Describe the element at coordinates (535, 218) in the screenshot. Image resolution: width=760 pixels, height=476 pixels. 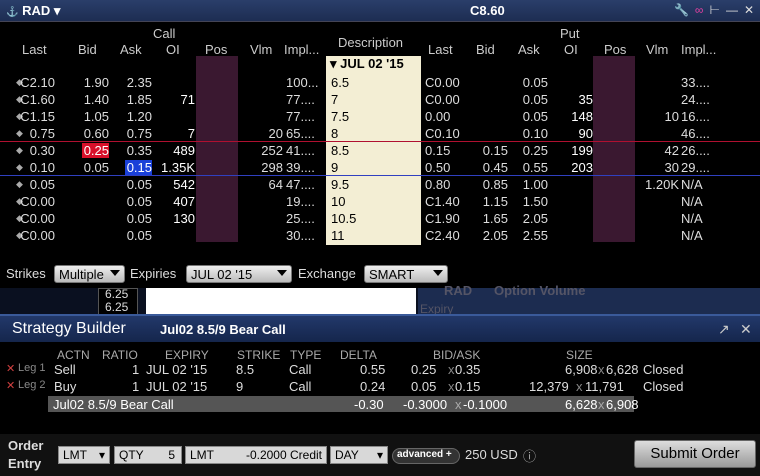
I see `cell-p-ask: 2.05` at that location.